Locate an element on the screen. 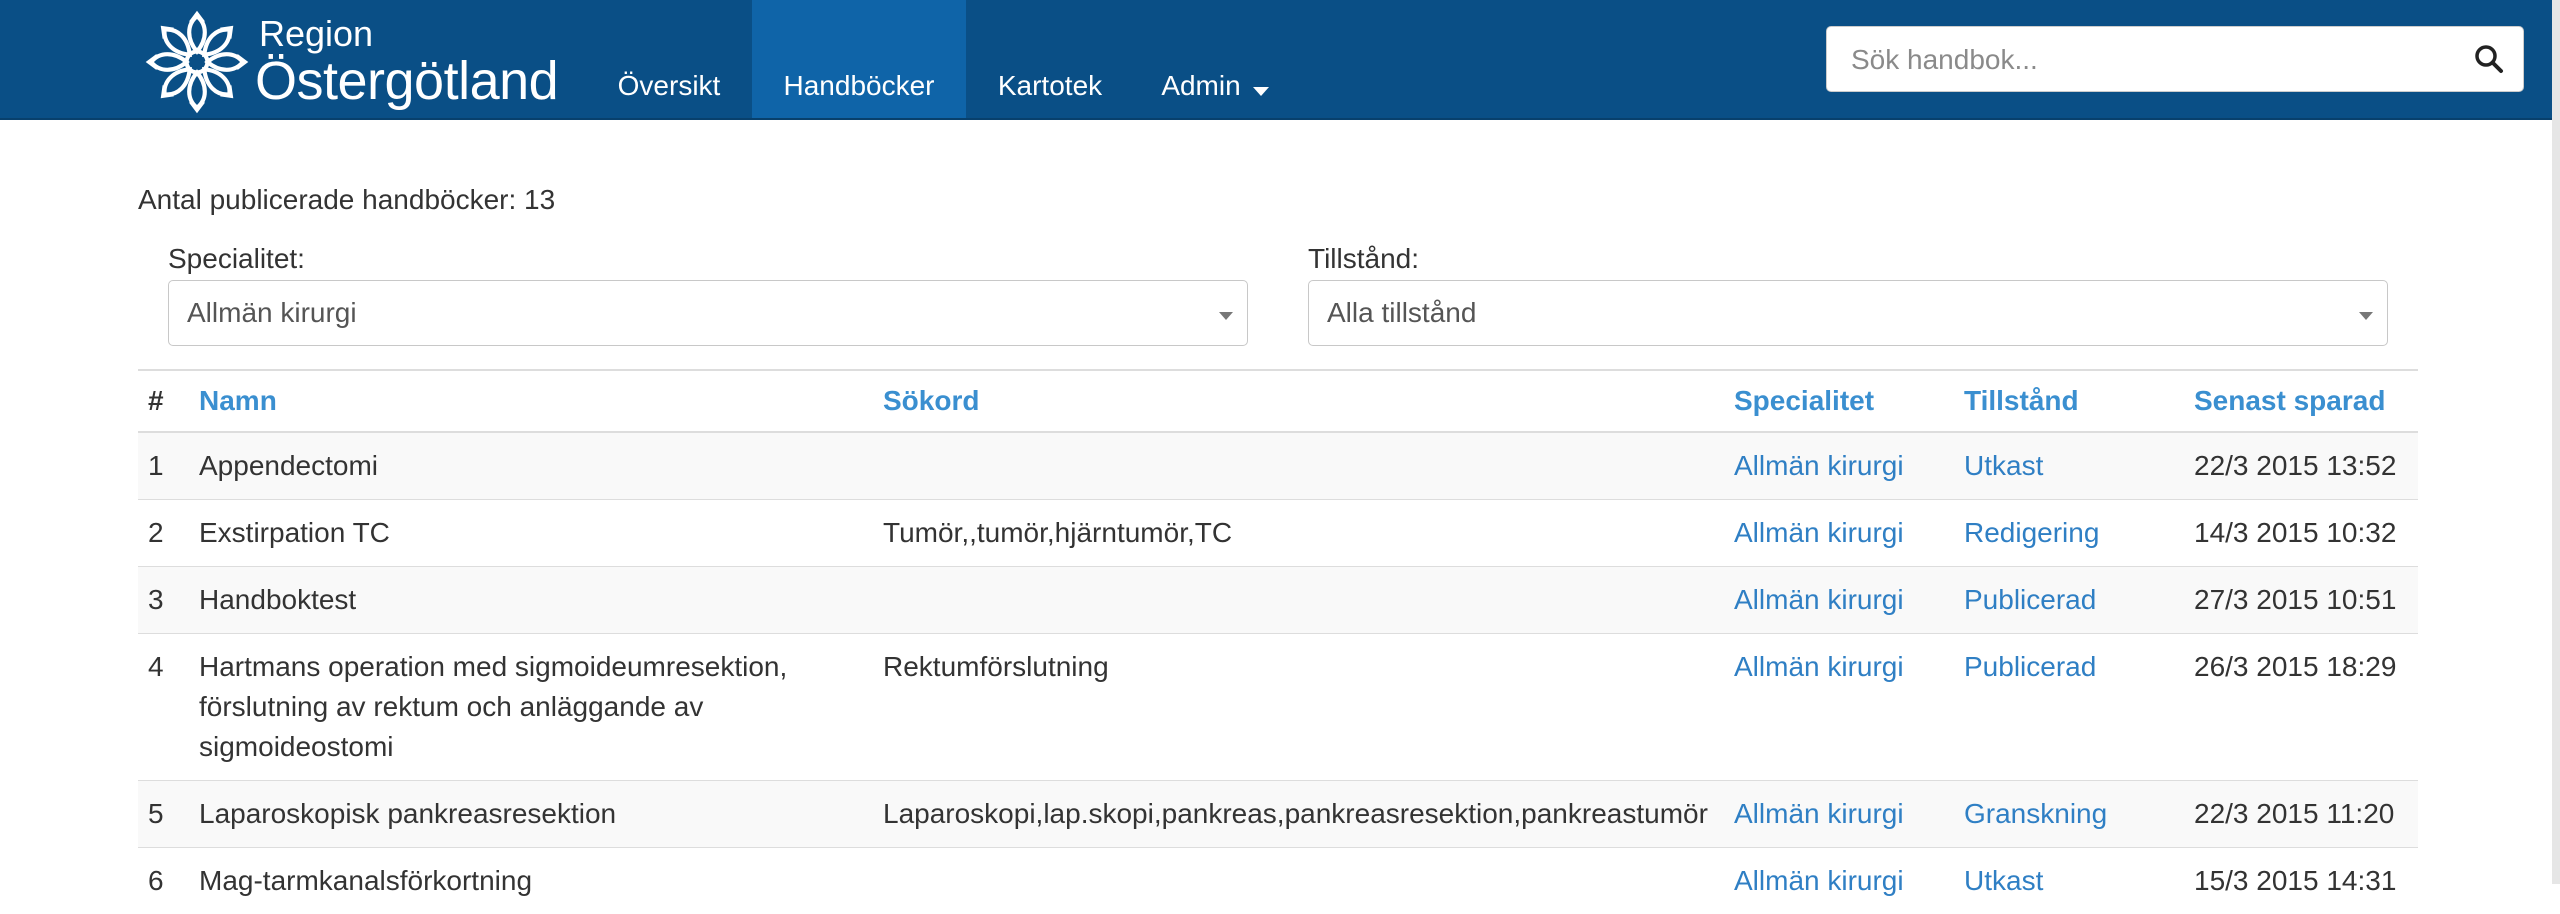  brand-line1: Region is located at coordinates (408, 34).